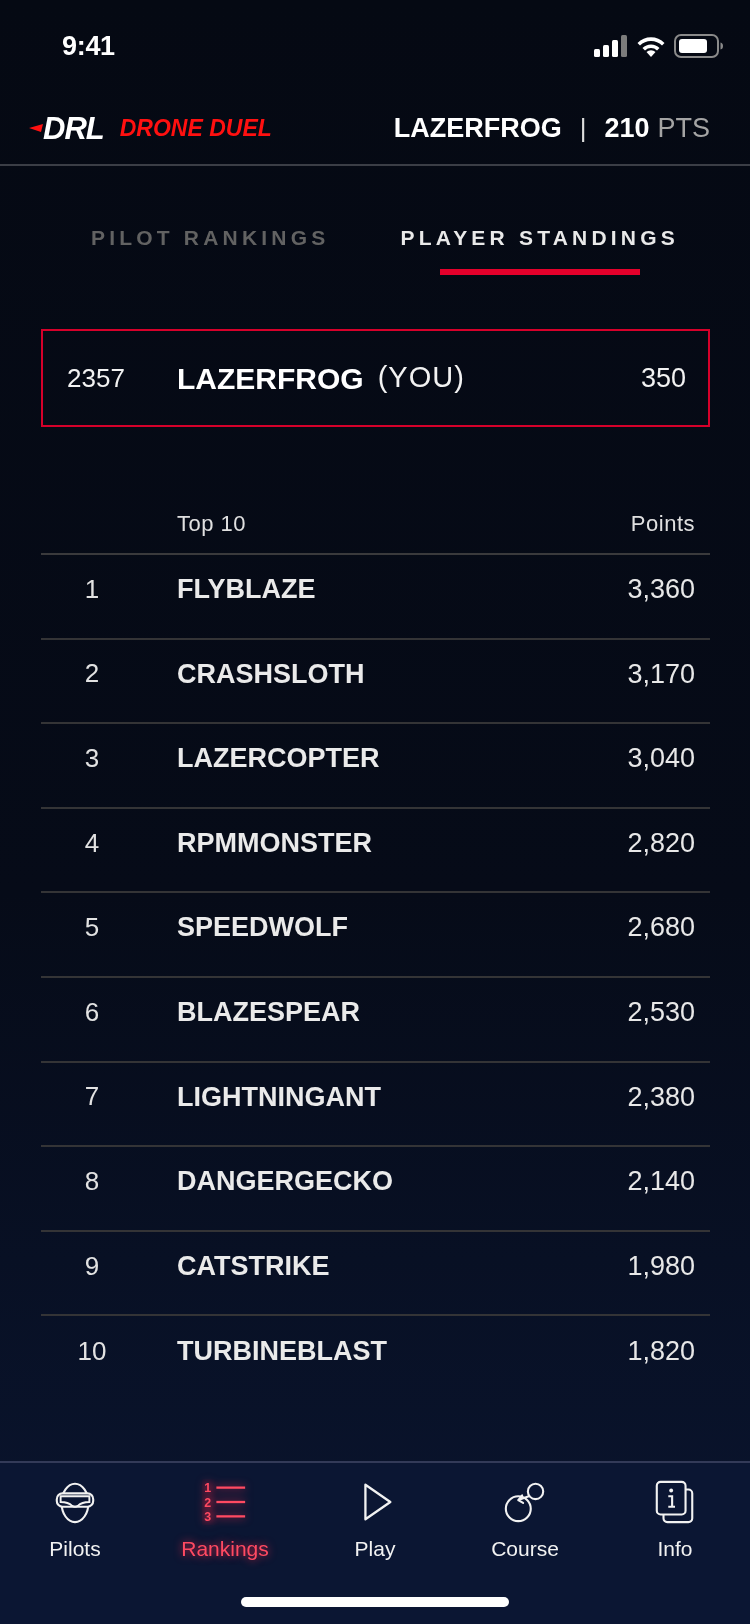 The width and height of the screenshot is (750, 1624). What do you see at coordinates (525, 1512) in the screenshot?
I see `nav-item: Course` at bounding box center [525, 1512].